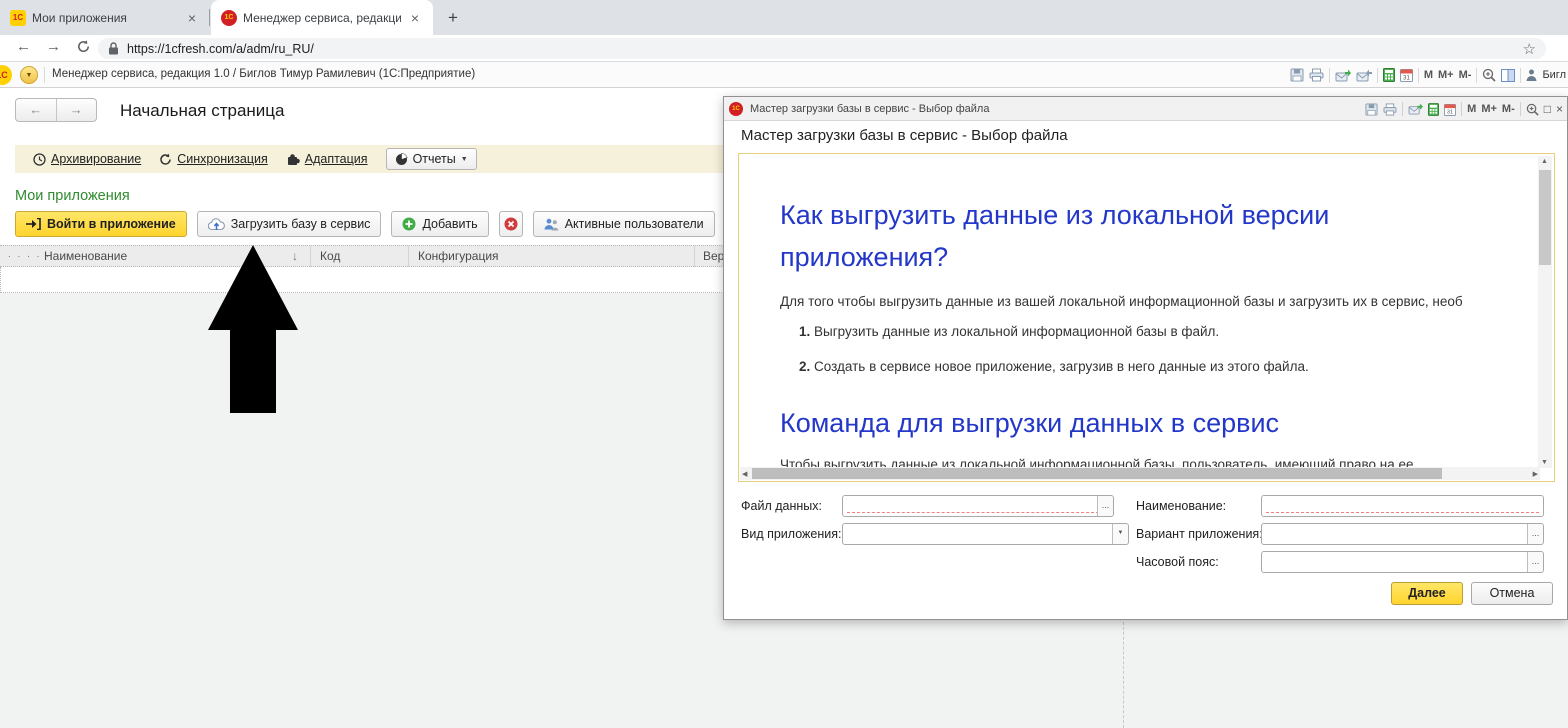  What do you see at coordinates (985, 534) in the screenshot?
I see `app-kind-select: ▼` at bounding box center [985, 534].